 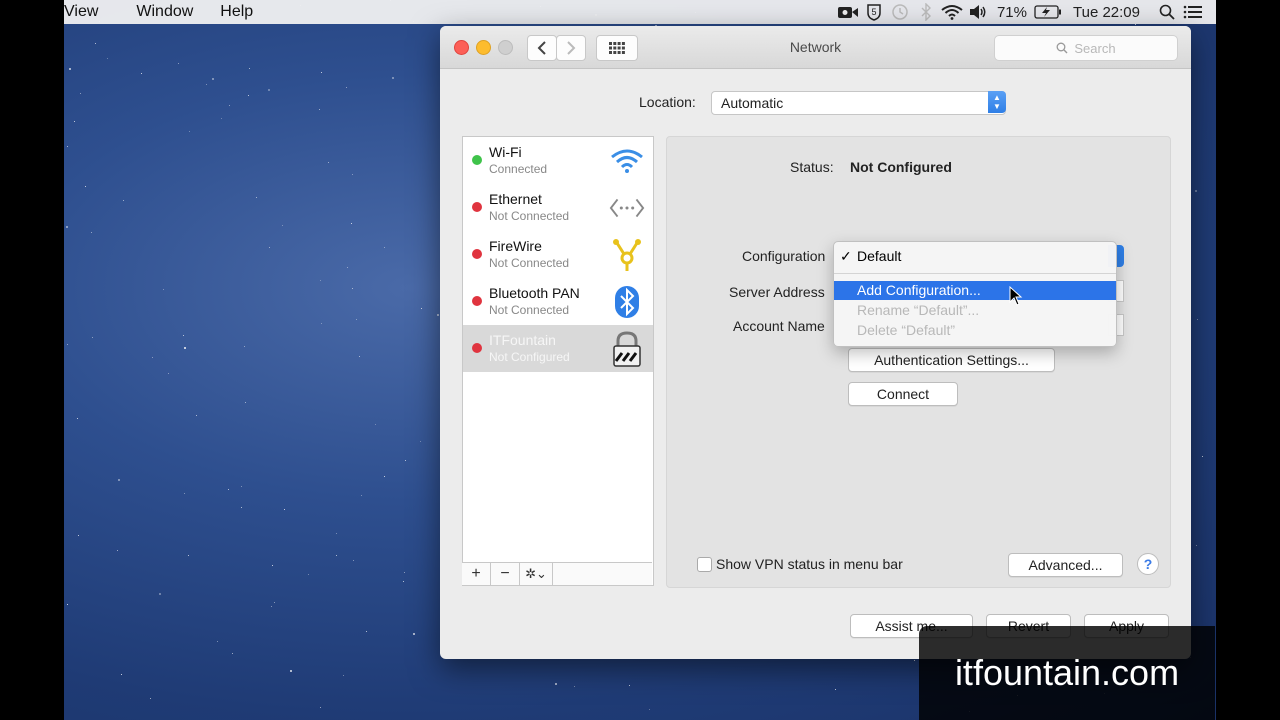 I want to click on service-actions-gear-button: ✲⌄, so click(x=536, y=574).